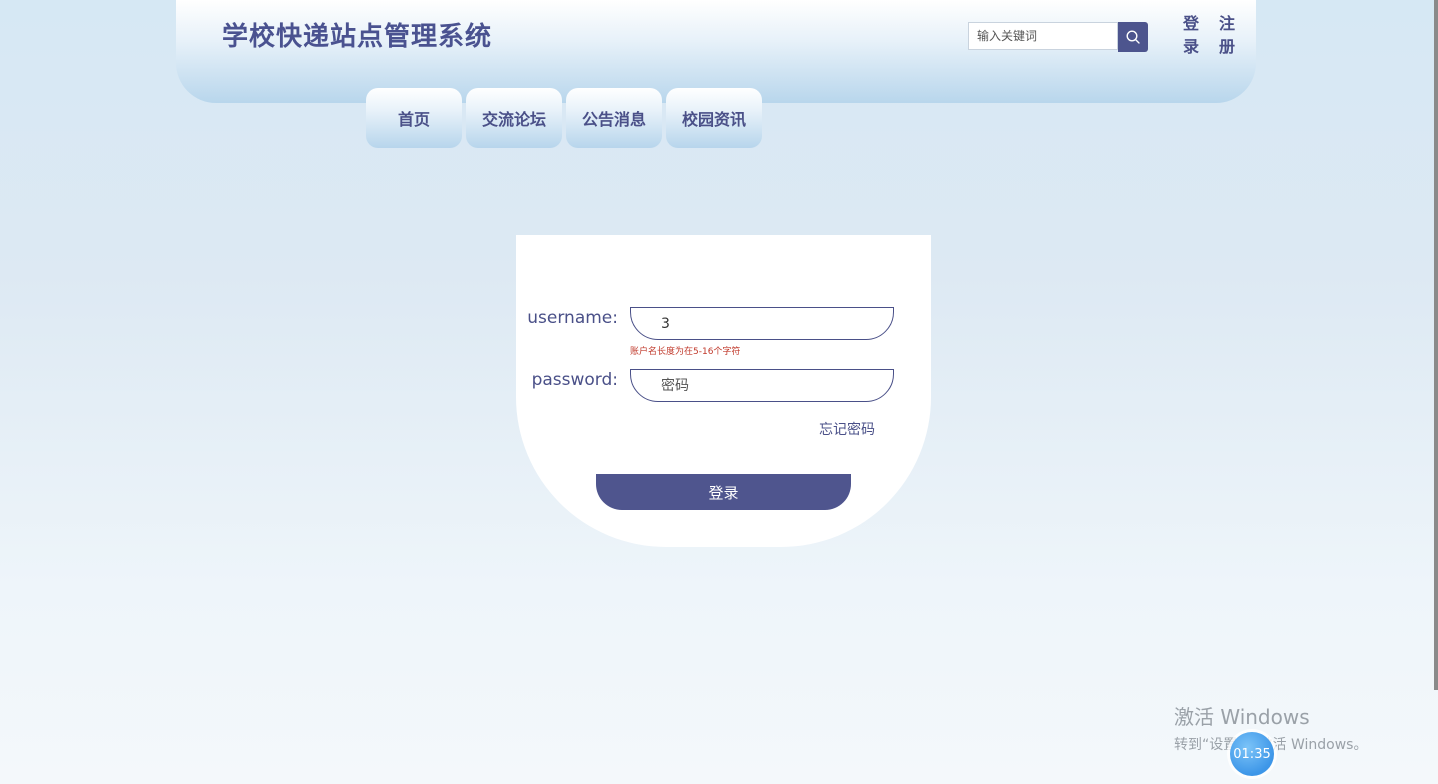  I want to click on password-label: password:, so click(574, 380).